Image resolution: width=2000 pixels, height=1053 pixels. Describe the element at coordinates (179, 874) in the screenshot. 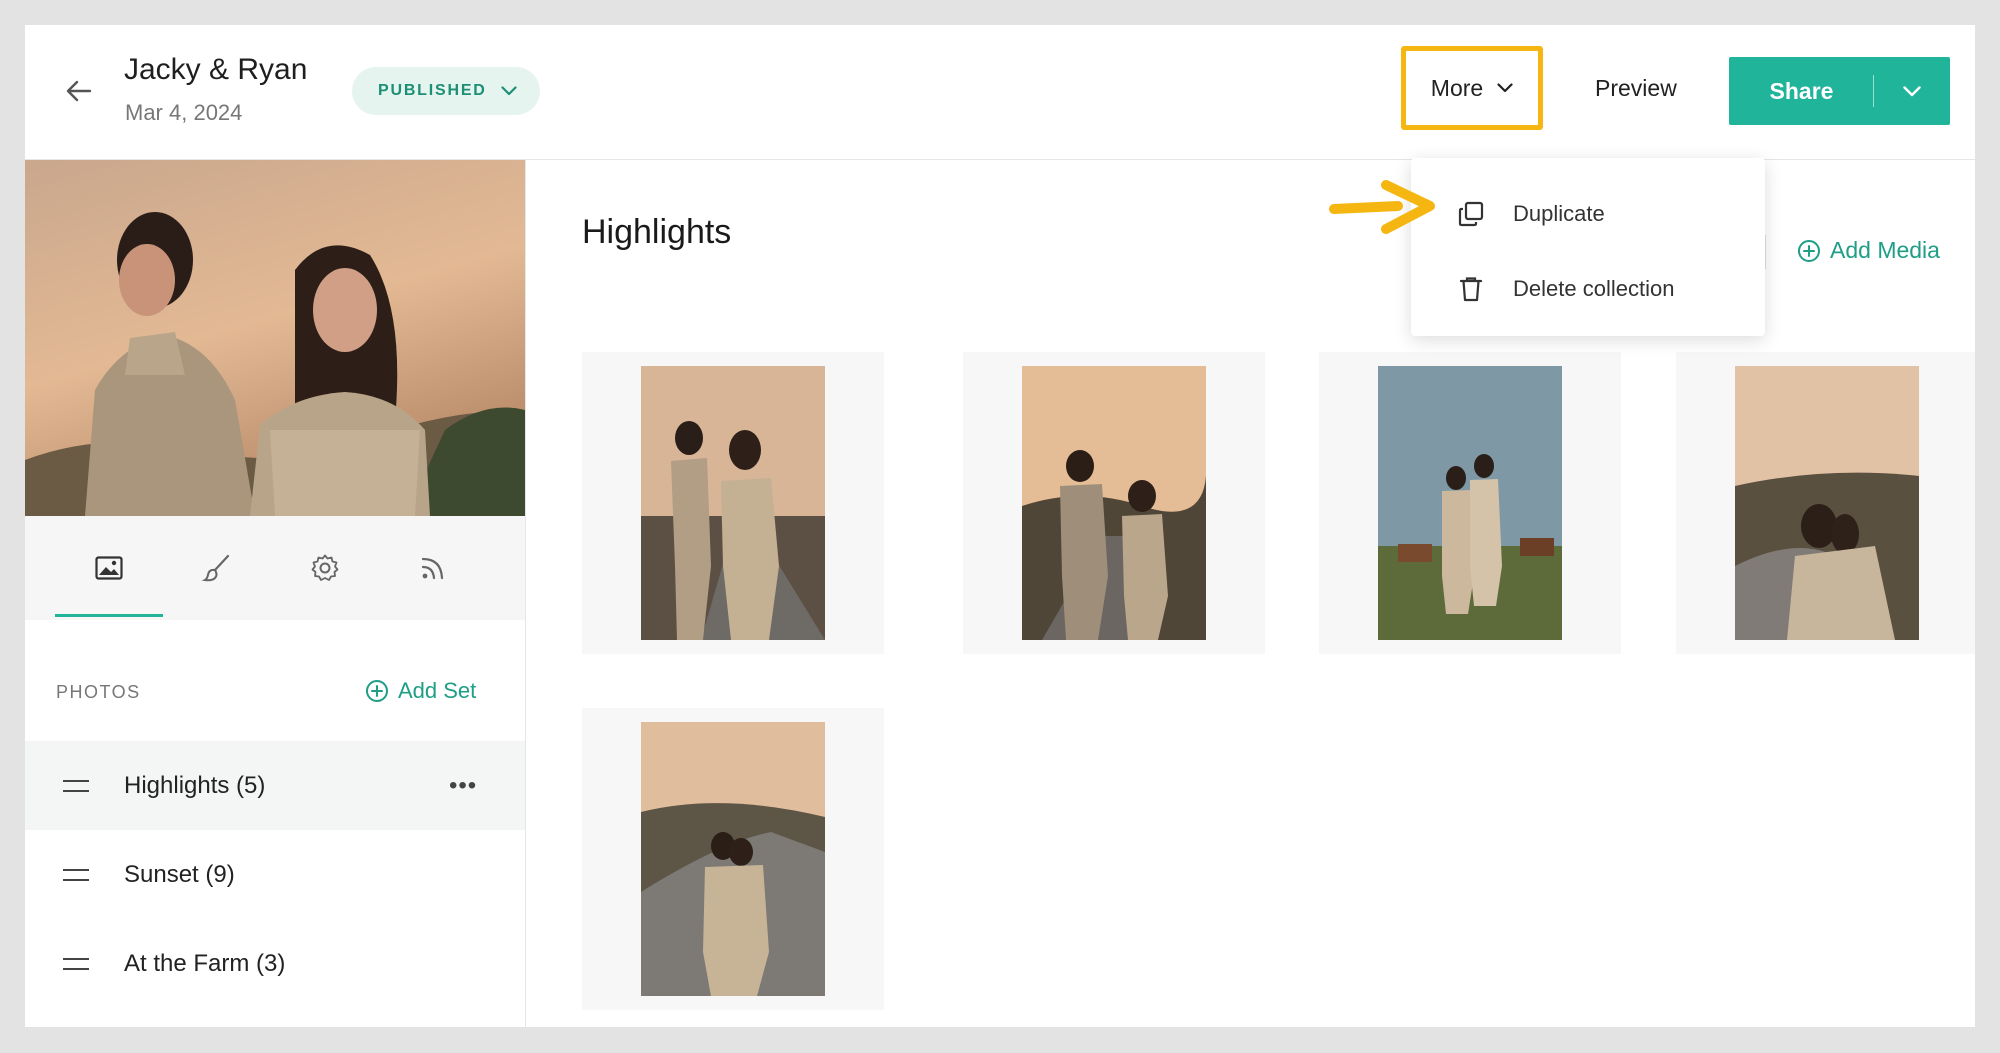

I see `set-label: Sunset (9)` at that location.